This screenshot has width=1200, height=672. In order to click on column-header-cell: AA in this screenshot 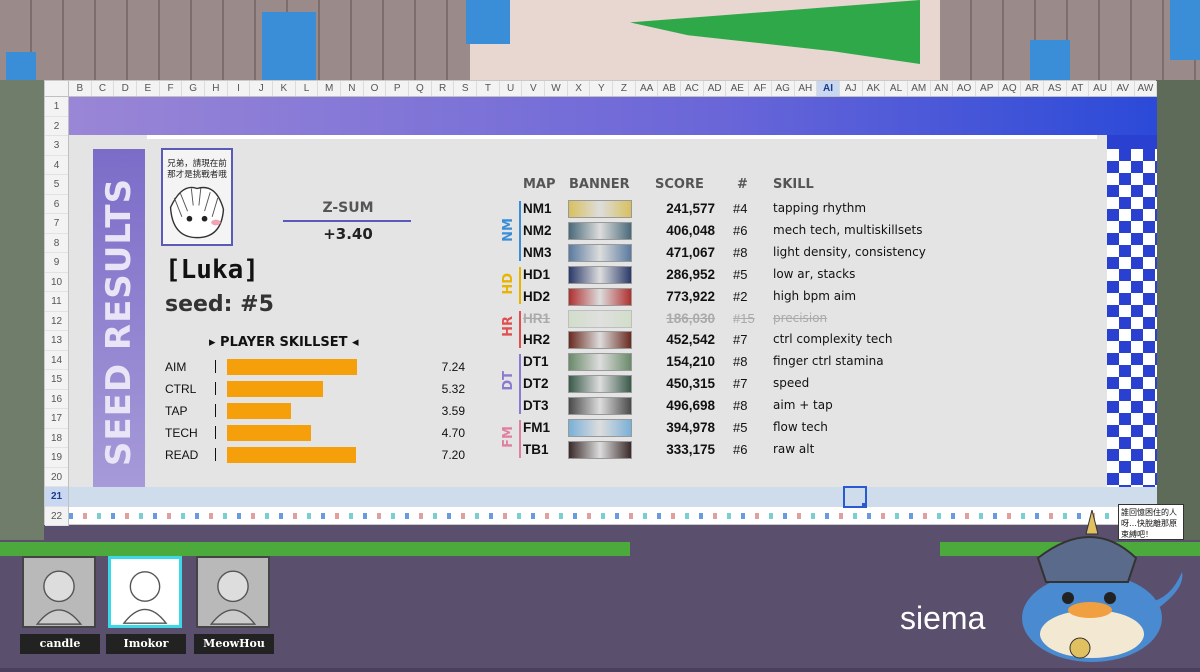, I will do `click(647, 88)`.